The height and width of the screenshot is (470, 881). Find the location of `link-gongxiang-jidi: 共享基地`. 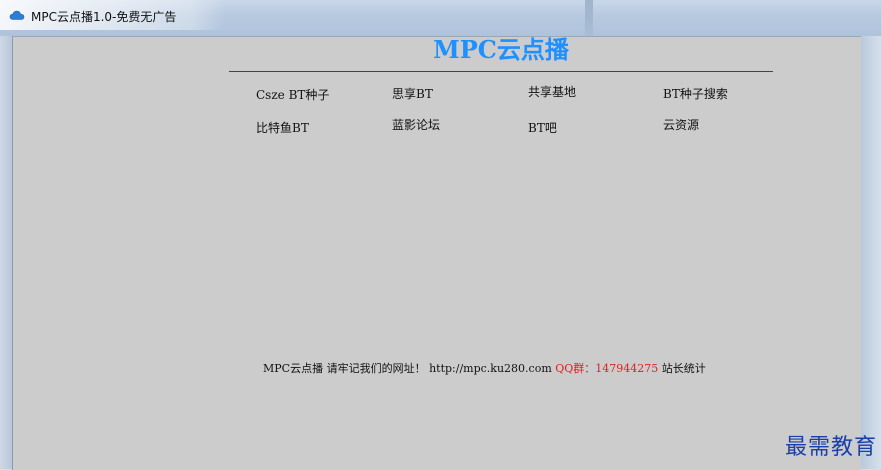

link-gongxiang-jidi: 共享基地 is located at coordinates (552, 91).